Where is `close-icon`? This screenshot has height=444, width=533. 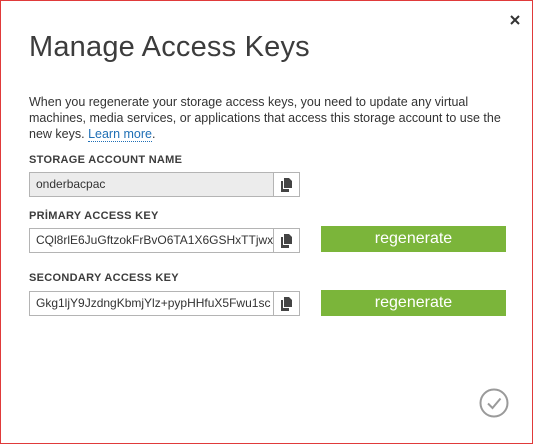 close-icon is located at coordinates (515, 20).